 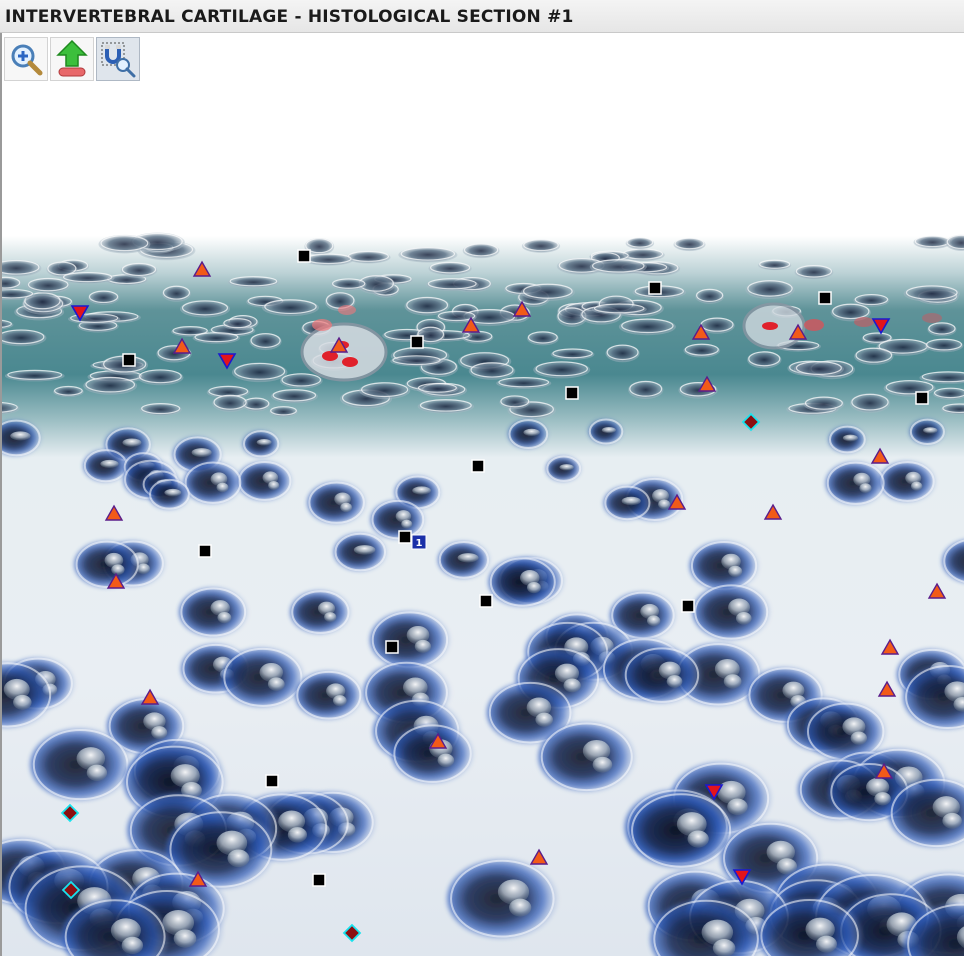 I want to click on marker-badge: 1, so click(x=419, y=542).